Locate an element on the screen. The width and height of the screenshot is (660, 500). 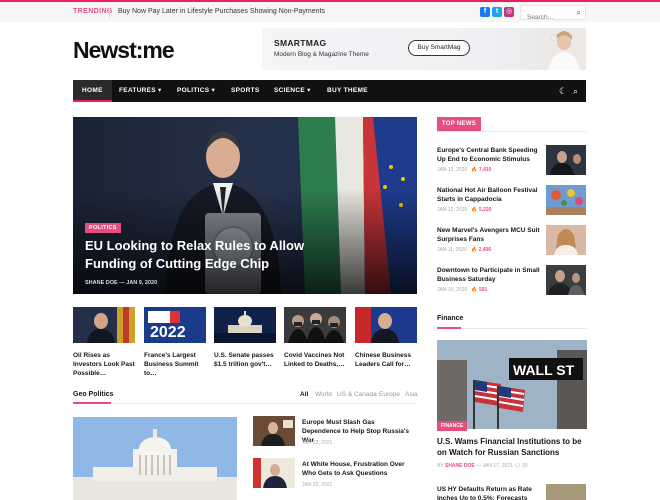
geo-tab-europe: Europe is located at coordinates (389, 394).